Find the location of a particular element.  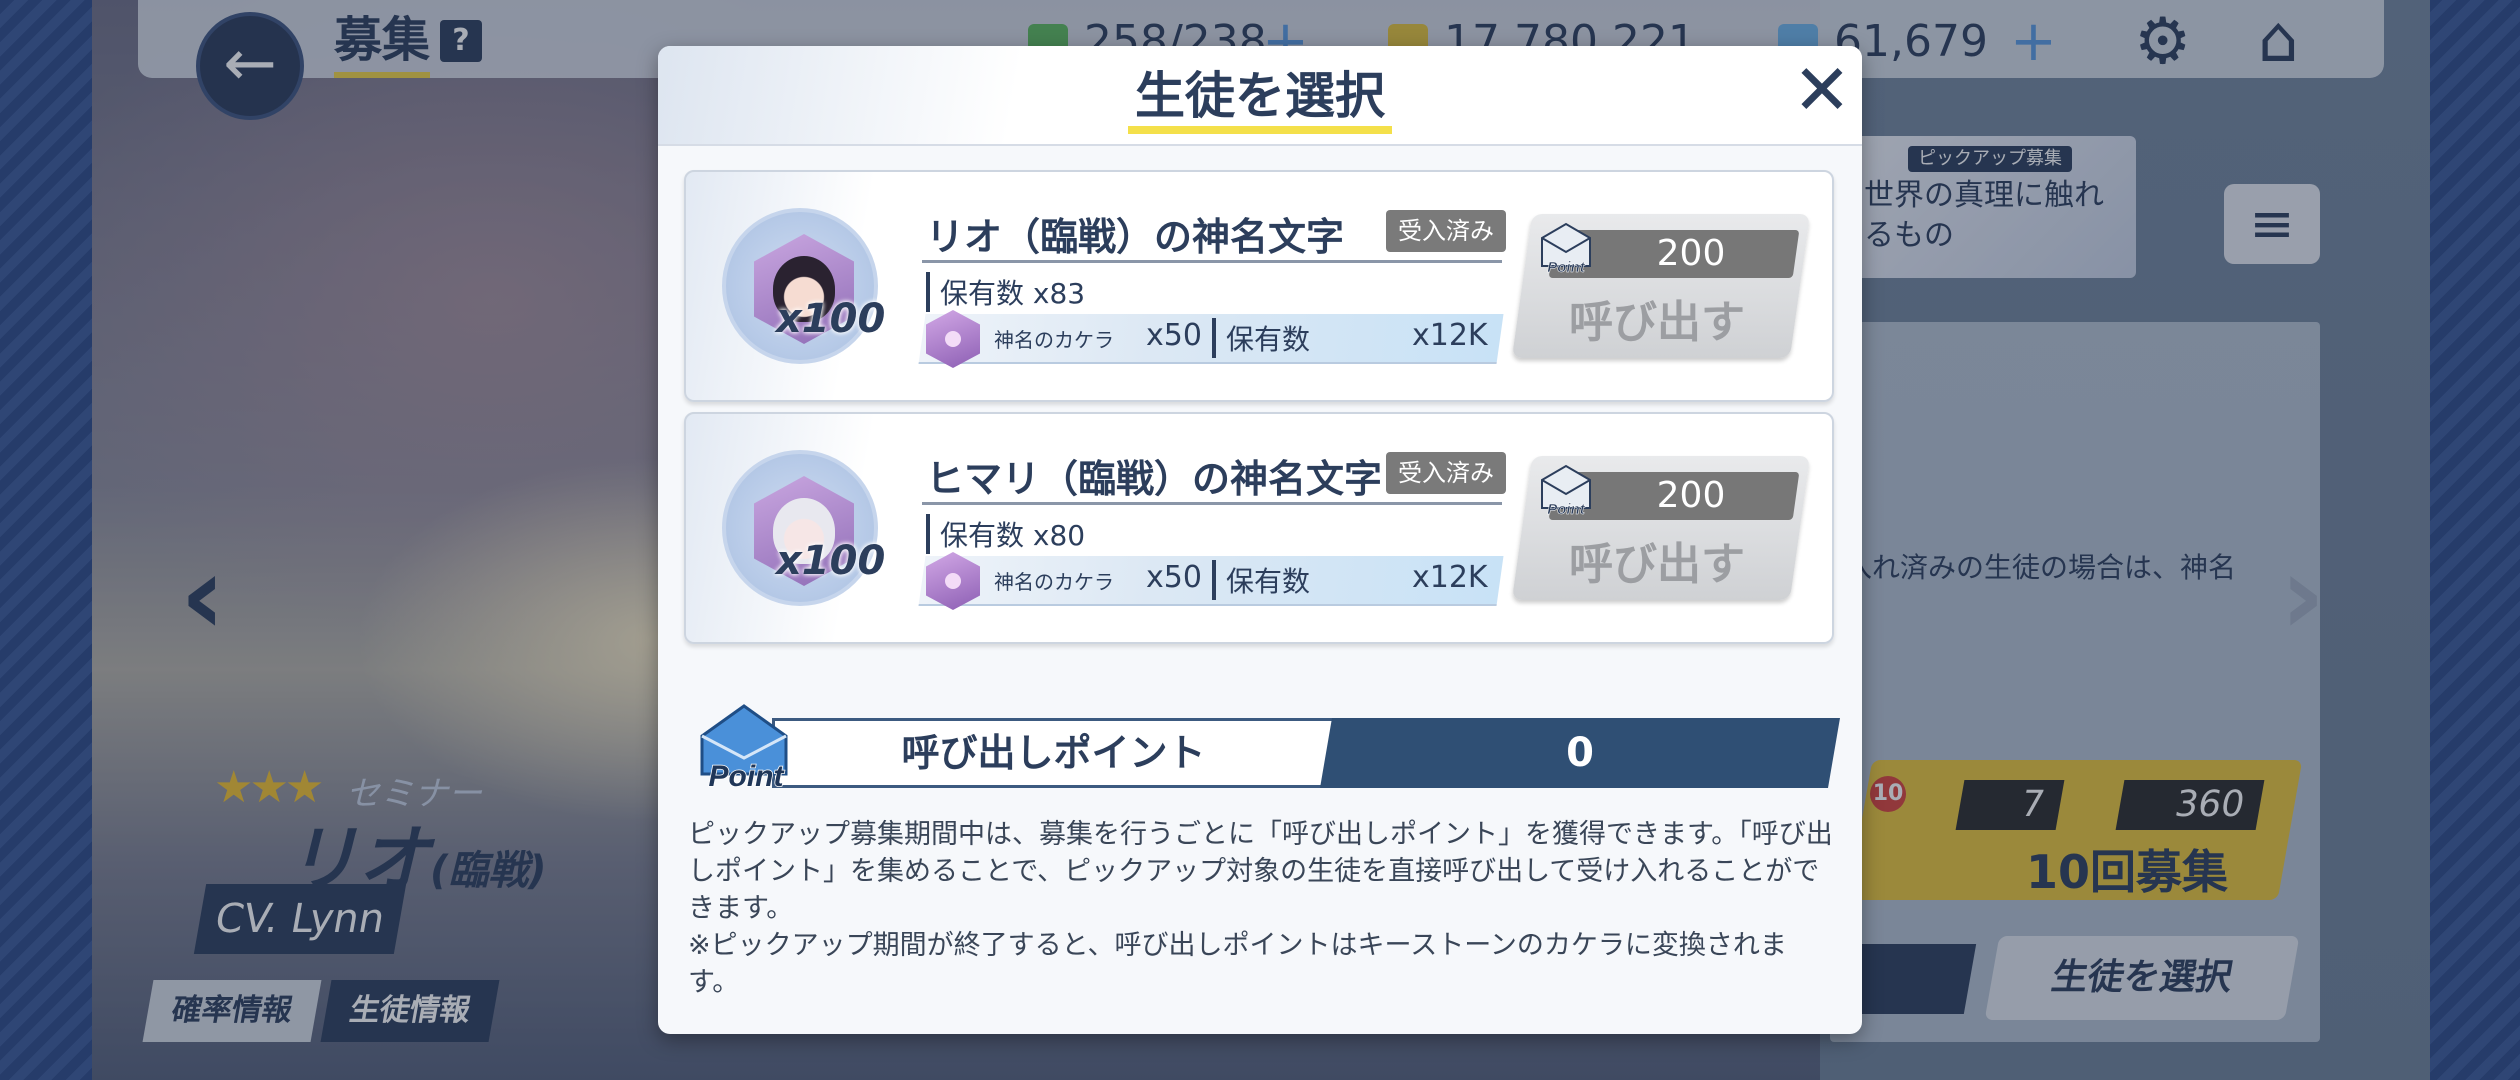

dialog-title: 生徒を選択 is located at coordinates (1260, 99).